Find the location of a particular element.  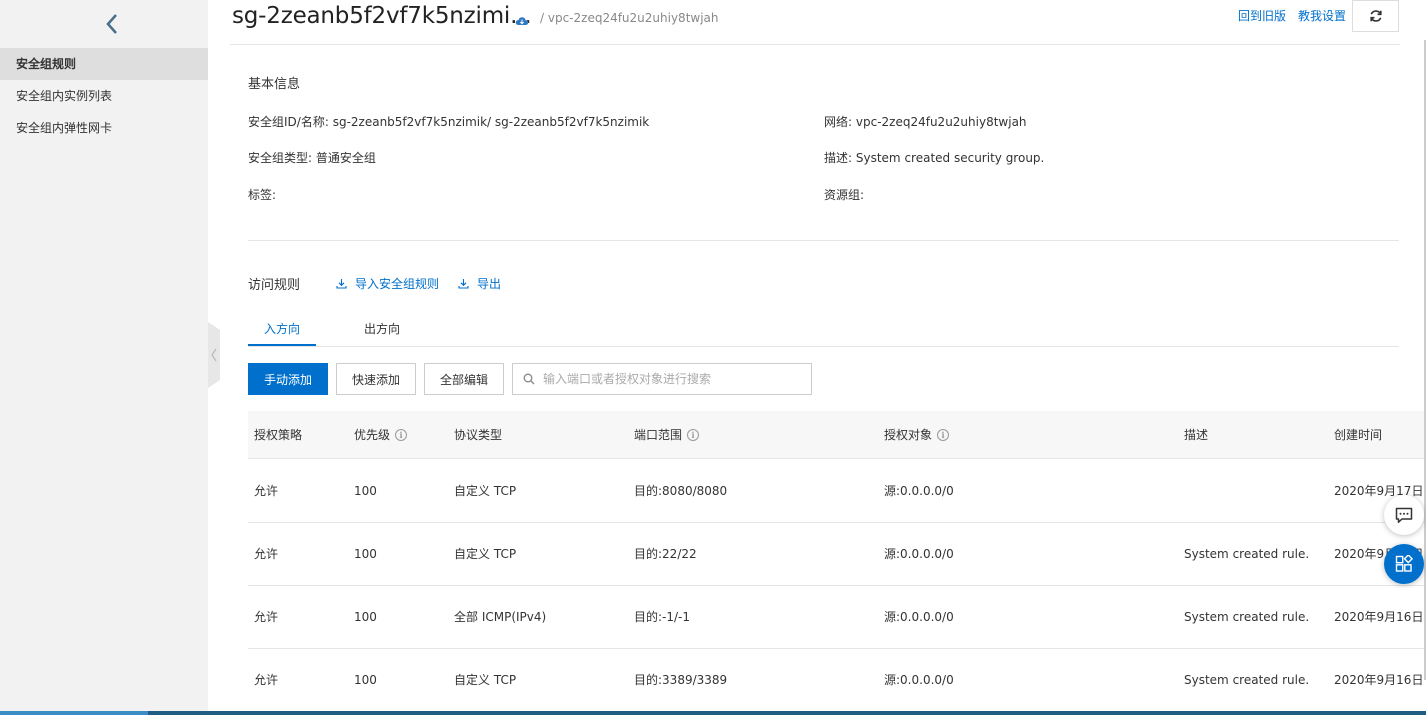

col-header-priority: 优先级 i is located at coordinates (381, 435).